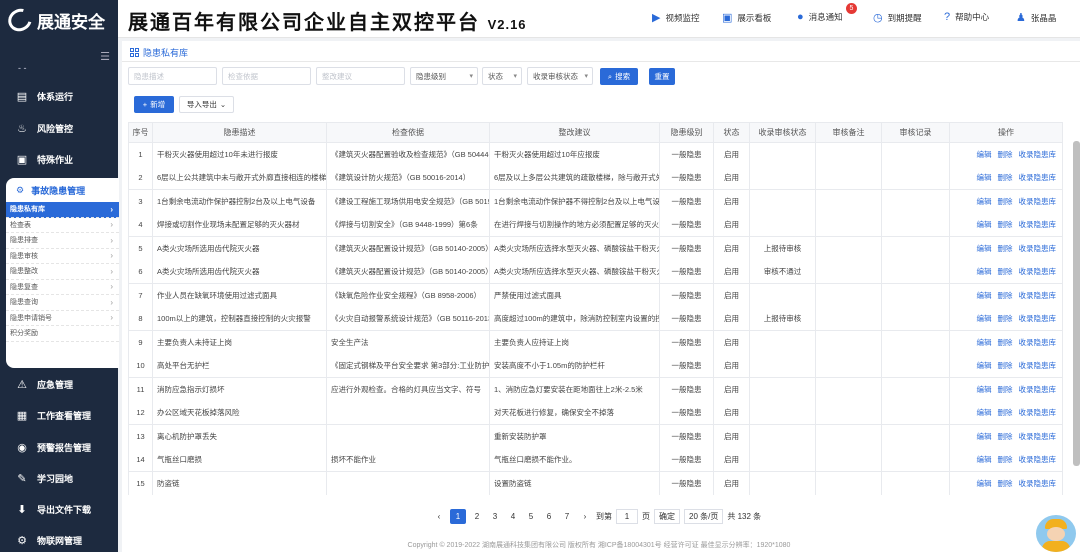  I want to click on reset-button: 重置, so click(662, 76).